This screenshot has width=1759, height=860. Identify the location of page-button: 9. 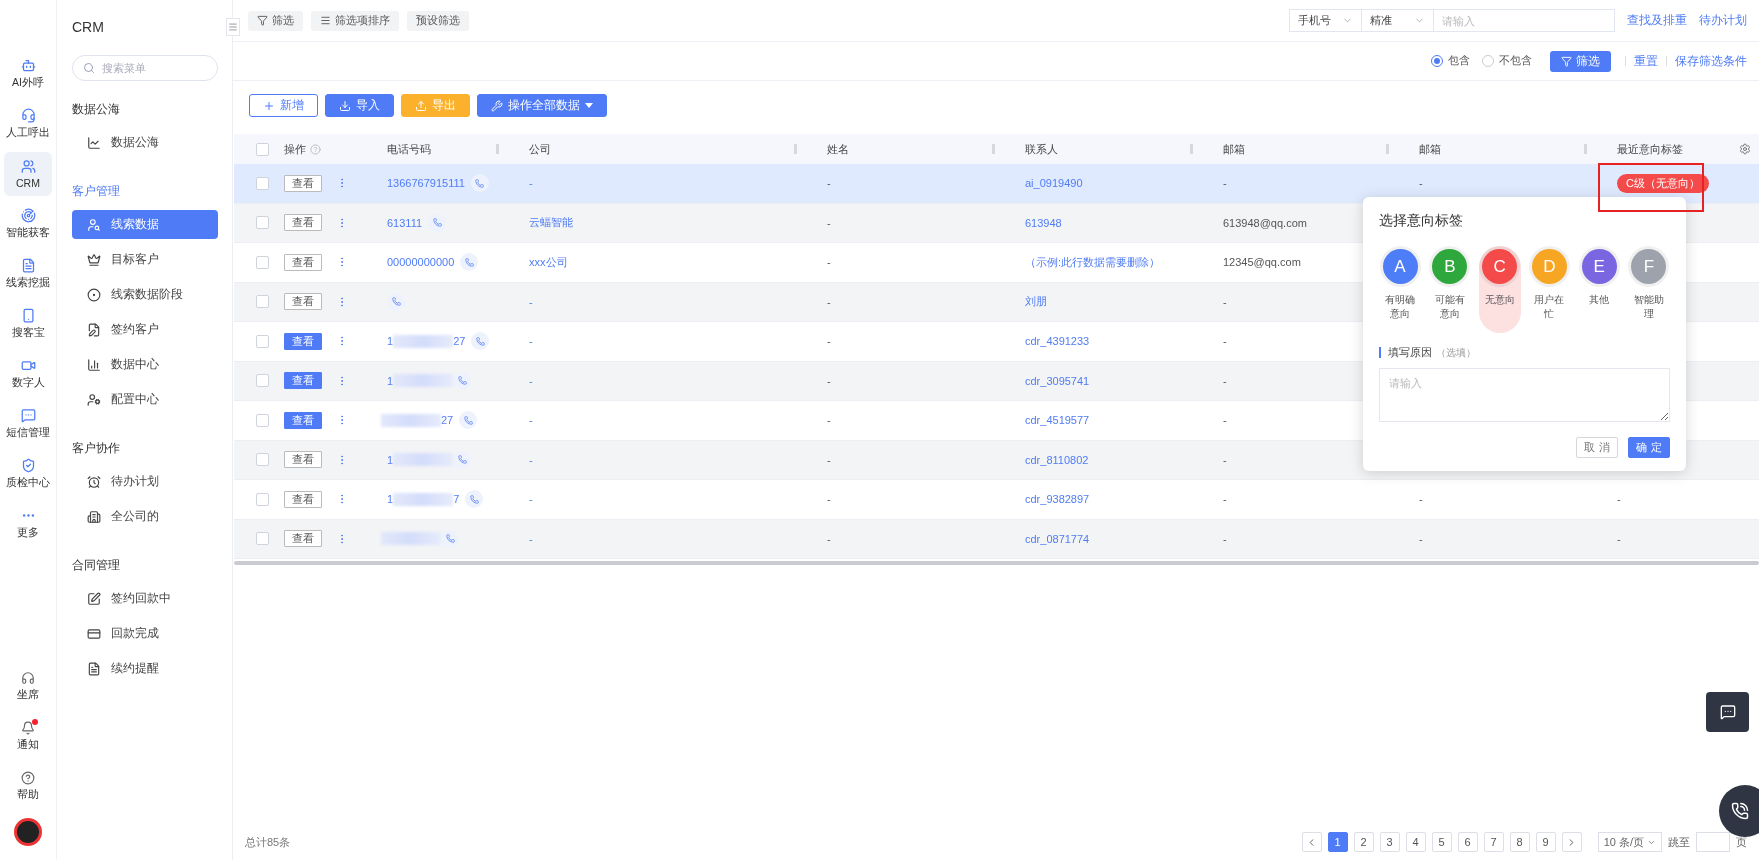
(1545, 842).